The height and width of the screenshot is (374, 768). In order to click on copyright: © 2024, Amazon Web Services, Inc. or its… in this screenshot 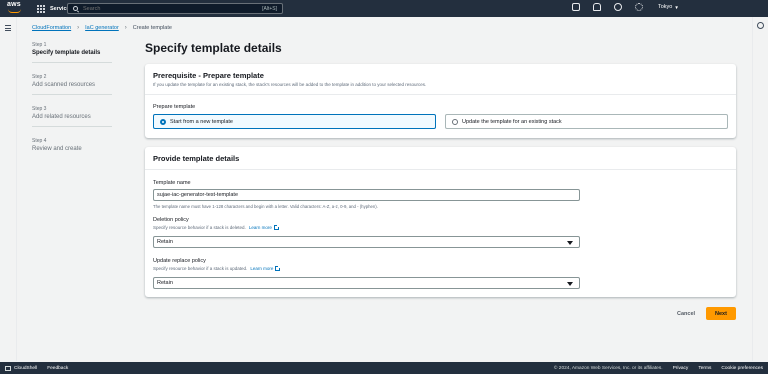, I will do `click(608, 368)`.